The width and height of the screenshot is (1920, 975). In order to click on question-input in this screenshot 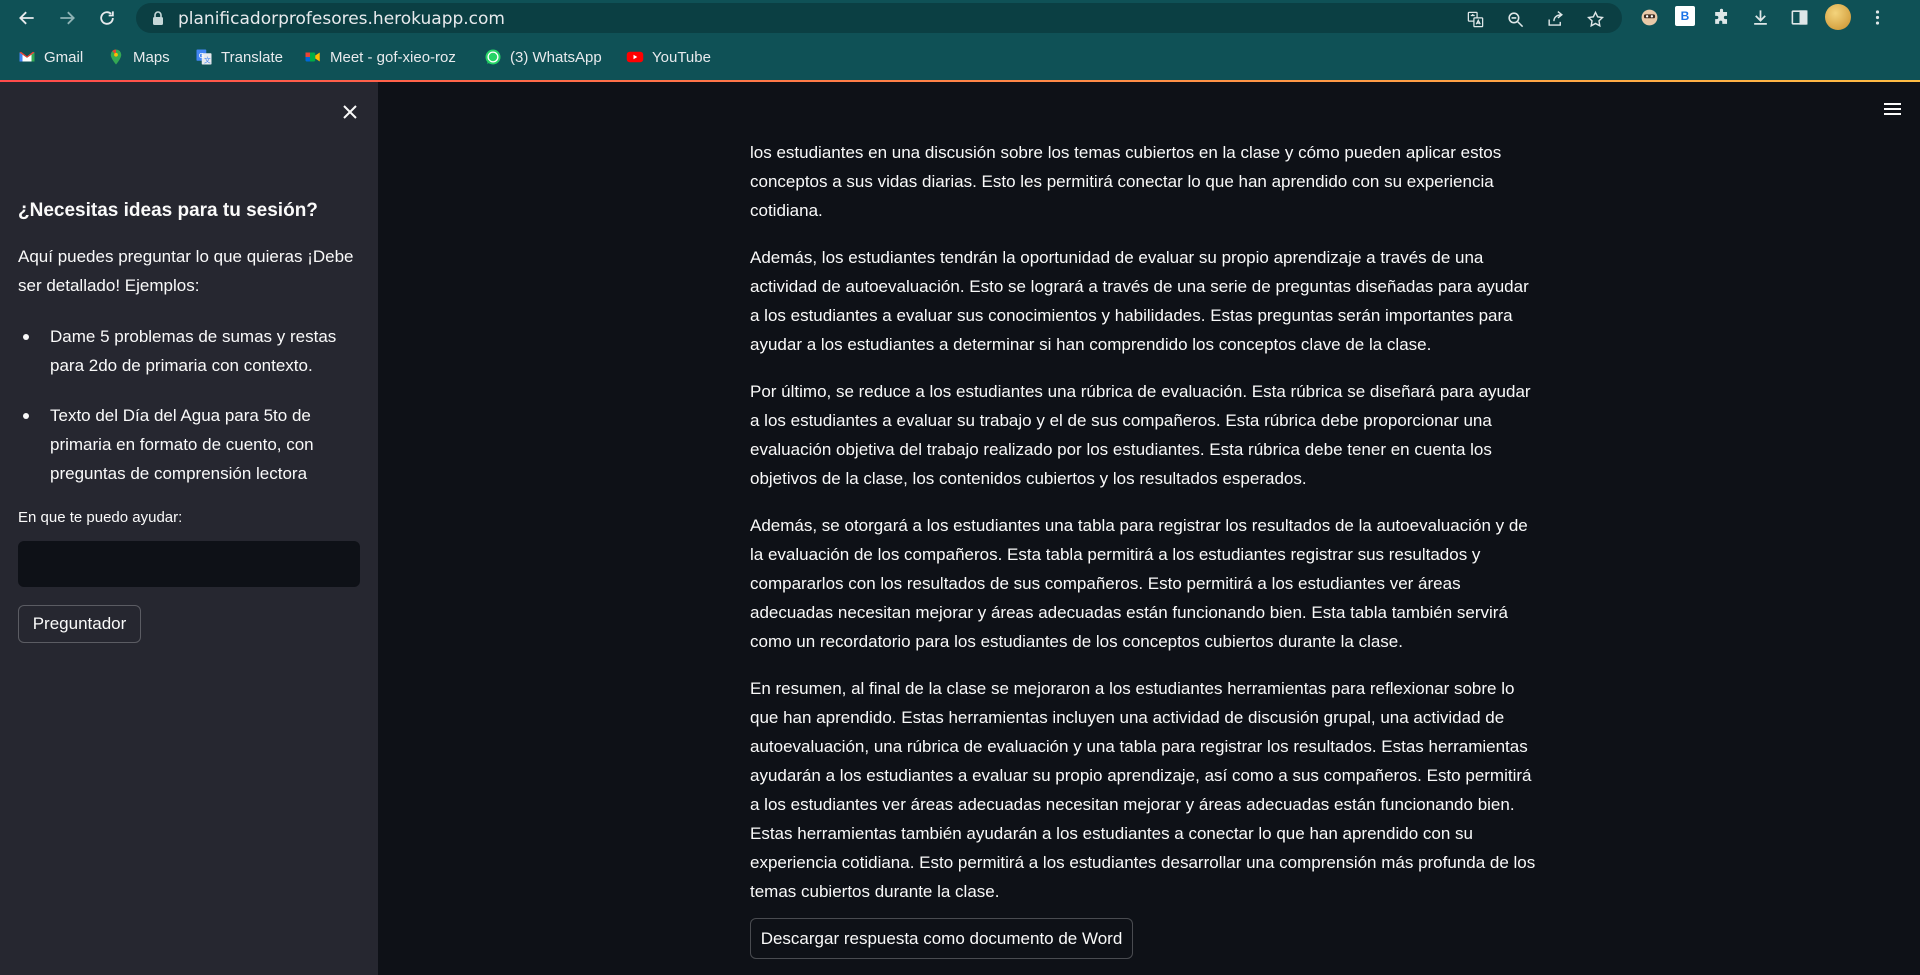, I will do `click(189, 564)`.